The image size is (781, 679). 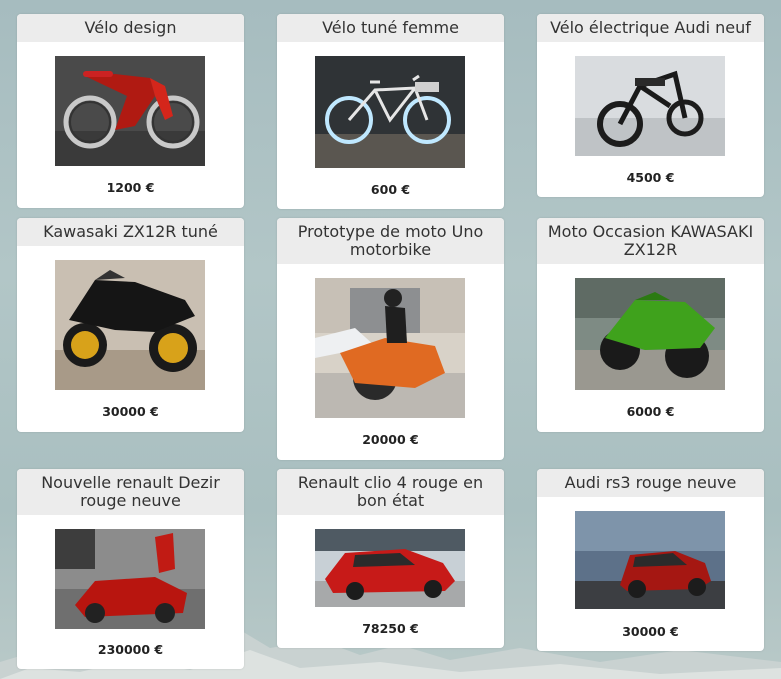 I want to click on listing-price: 6000 €, so click(x=650, y=411).